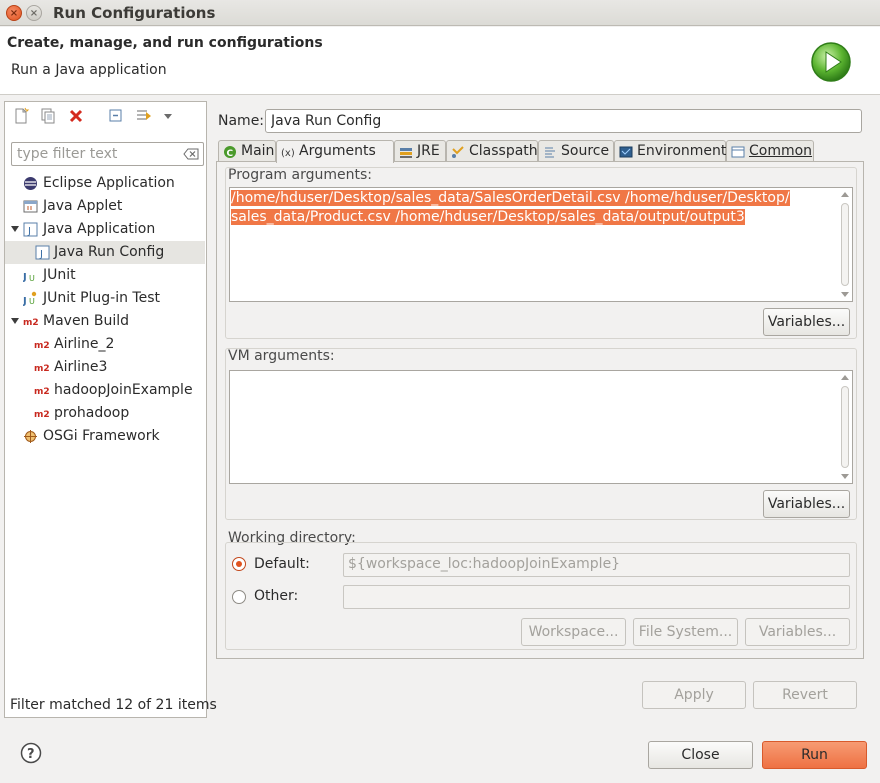 The image size is (880, 783). I want to click on window-close-button: ×, so click(14, 13).